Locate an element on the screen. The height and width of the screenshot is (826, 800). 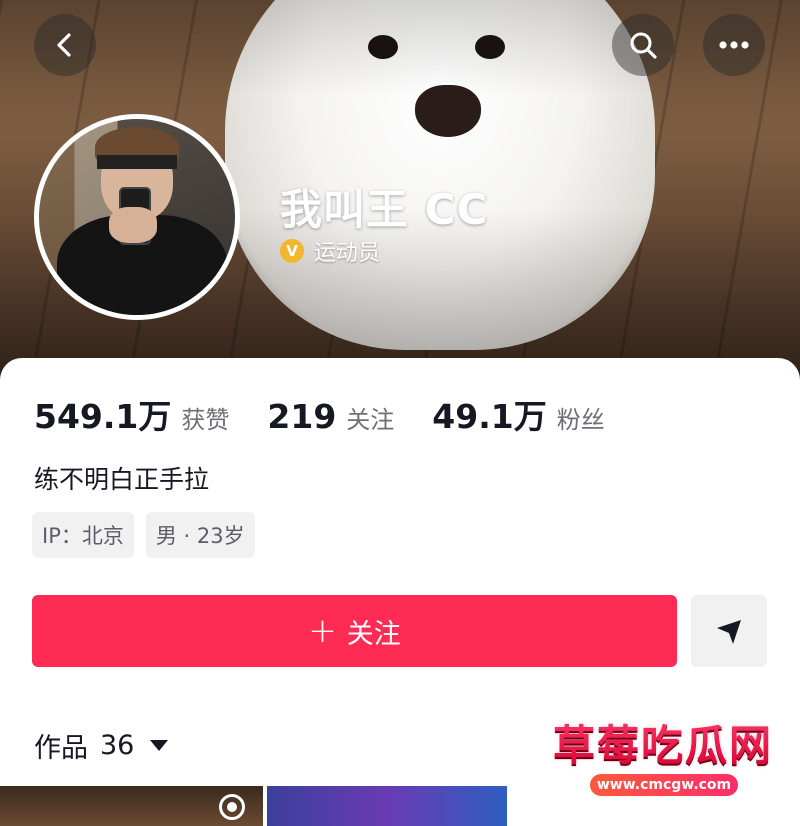
works-tab: 作品 36 is located at coordinates (101, 745).